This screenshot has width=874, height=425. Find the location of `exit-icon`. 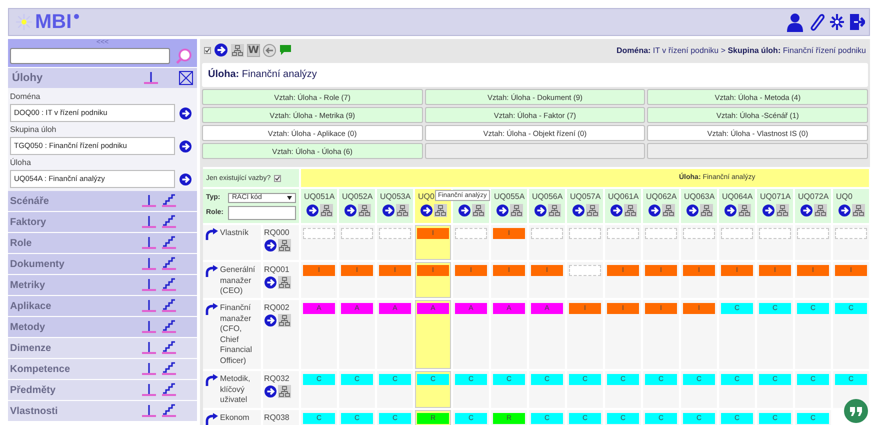

exit-icon is located at coordinates (857, 22).